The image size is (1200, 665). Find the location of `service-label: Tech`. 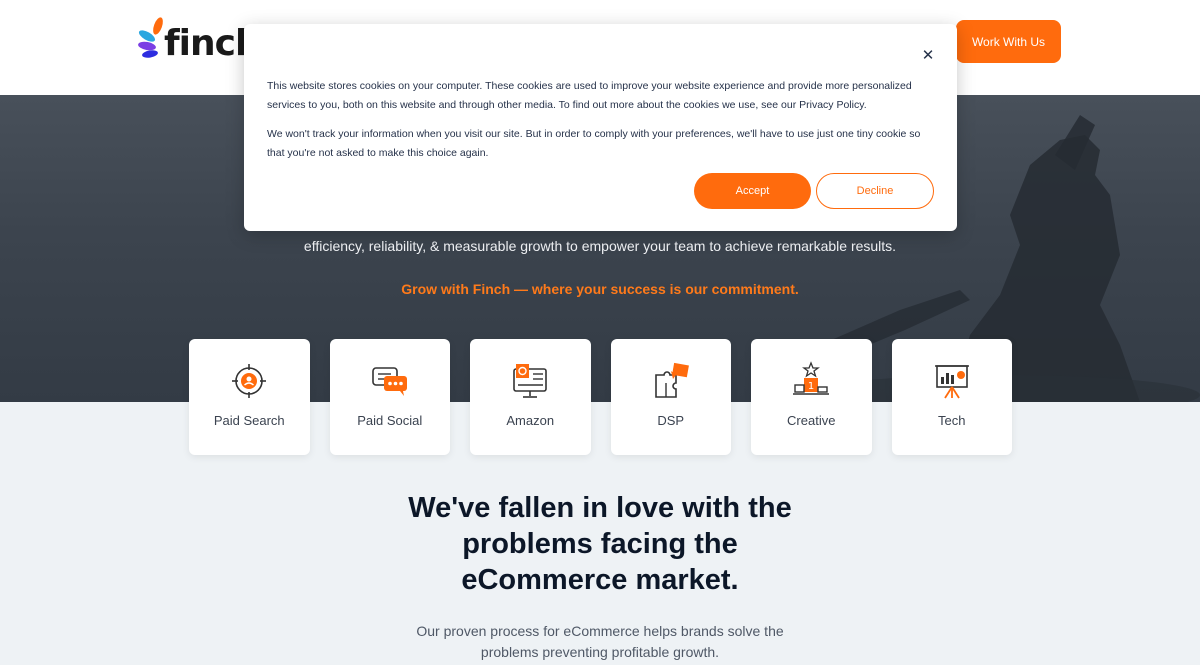

service-label: Tech is located at coordinates (952, 420).